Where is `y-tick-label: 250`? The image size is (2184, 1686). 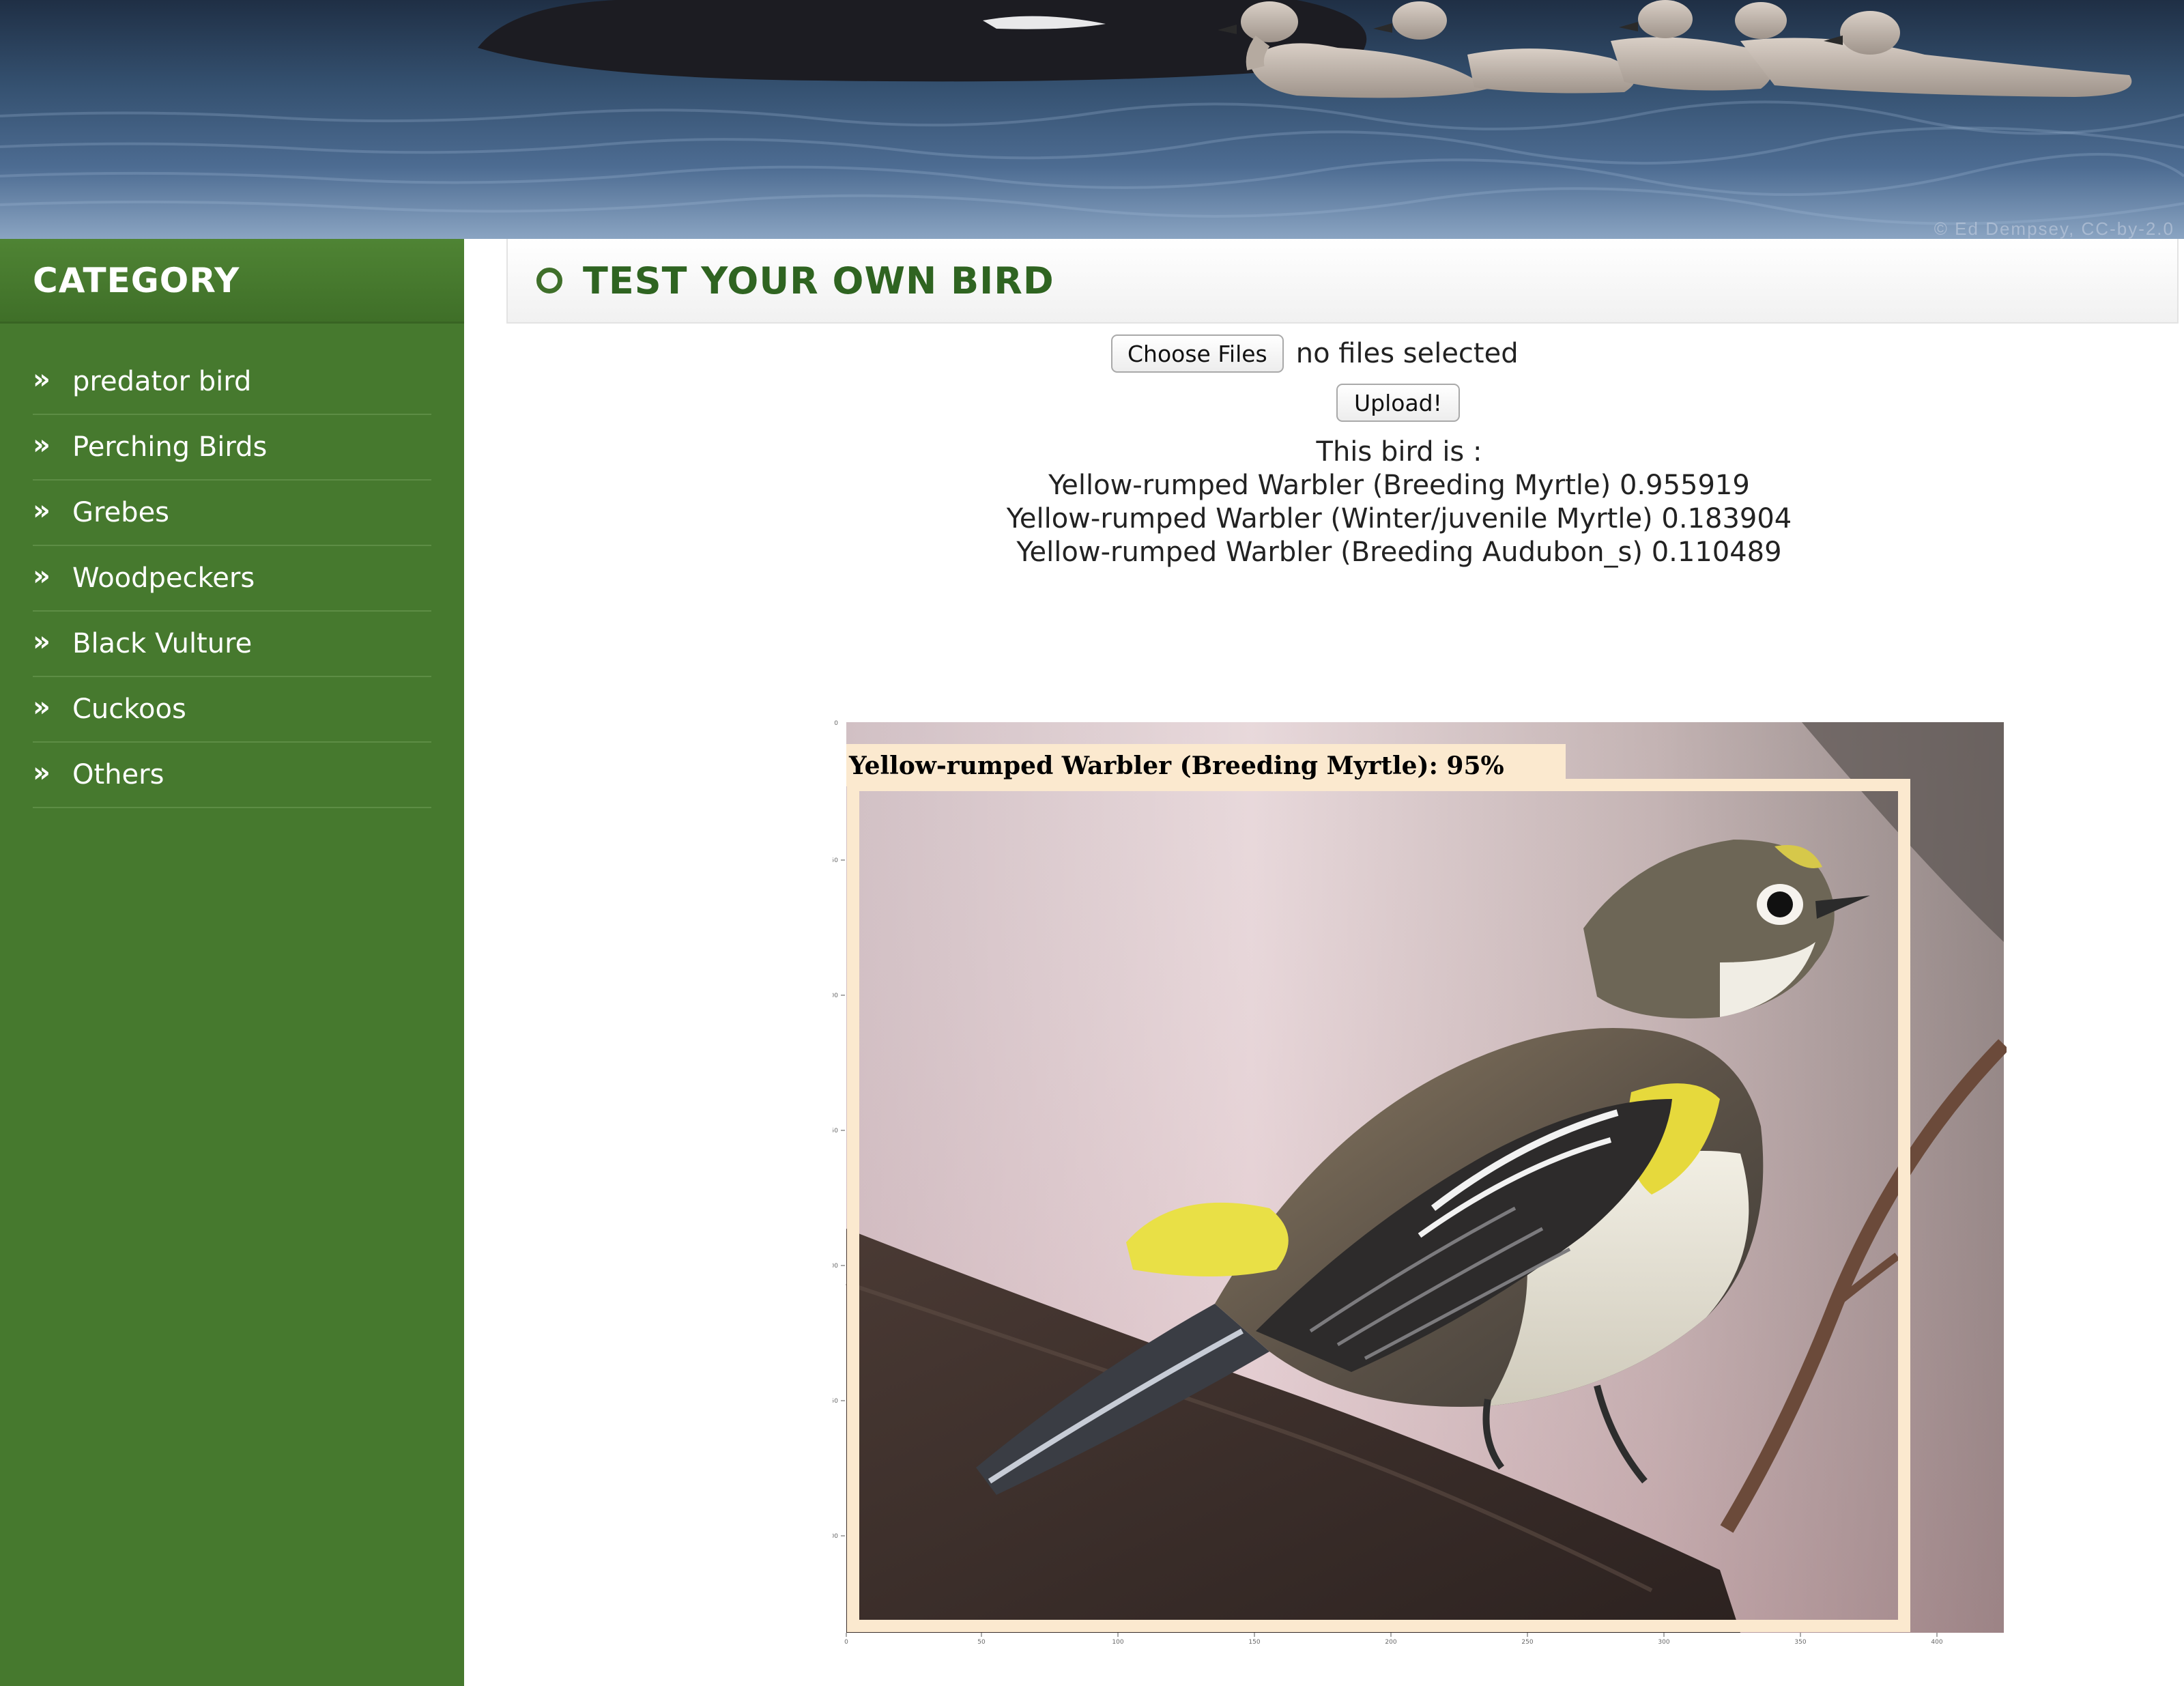
y-tick-label: 250 is located at coordinates (835, 1402).